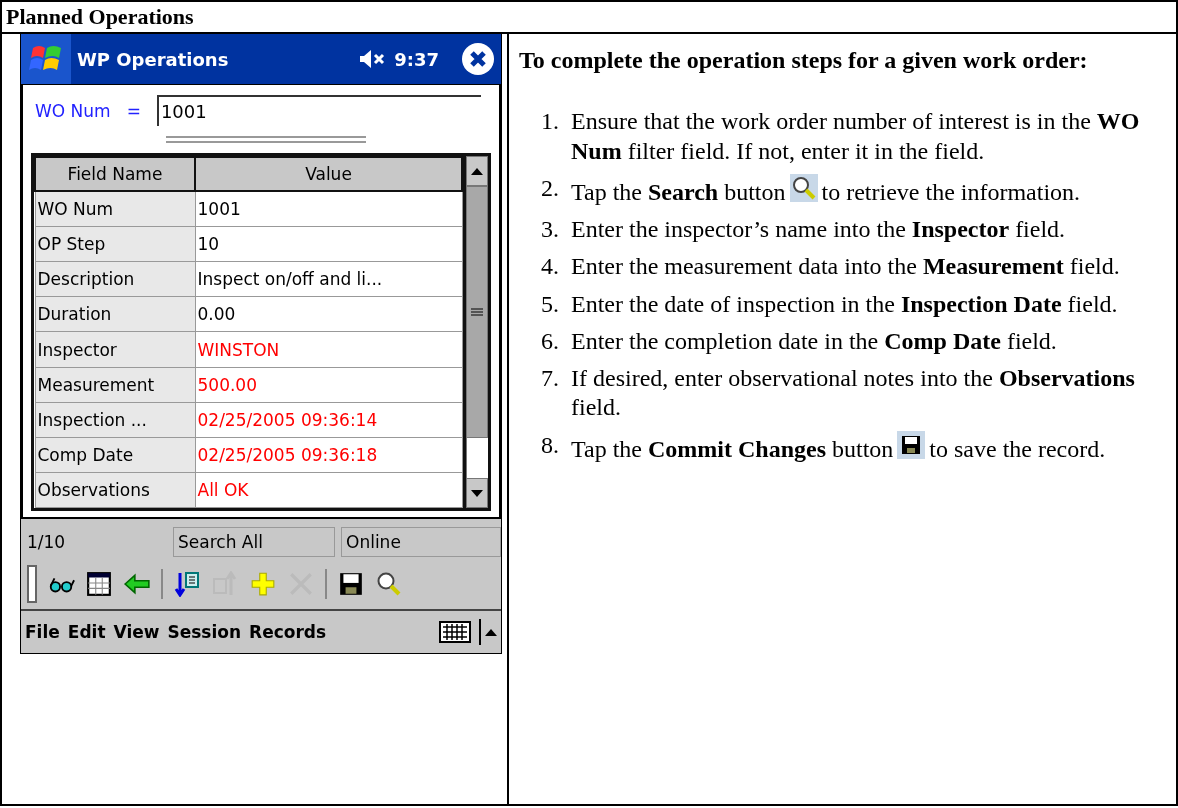 The width and height of the screenshot is (1178, 808). What do you see at coordinates (844, 304) in the screenshot?
I see `step-text: Enter the date of inspection in the Inspection Date field.` at bounding box center [844, 304].